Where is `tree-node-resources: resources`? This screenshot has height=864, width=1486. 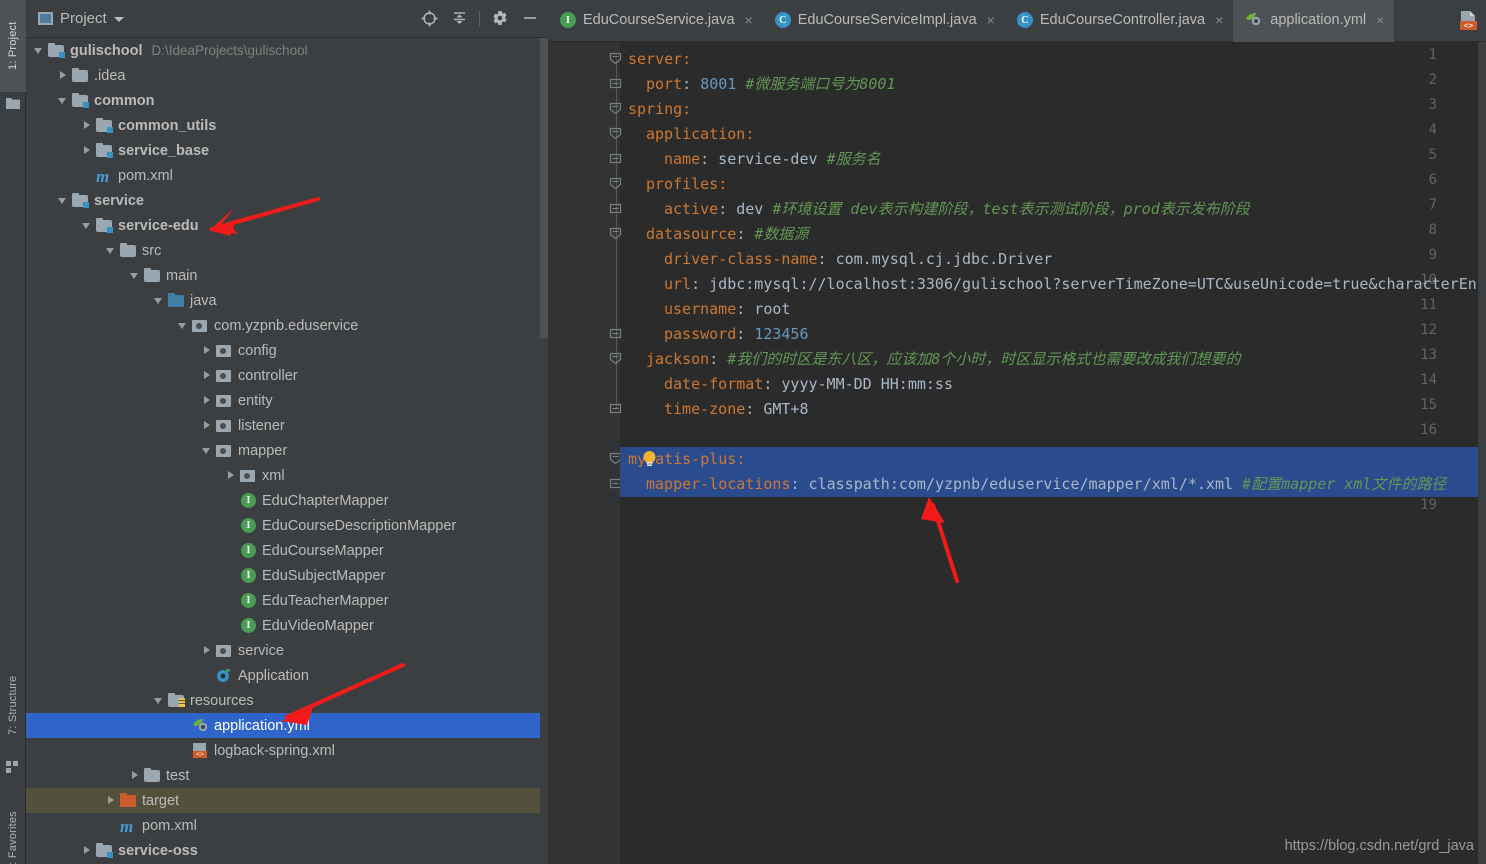
tree-node-resources: resources is located at coordinates (287, 700).